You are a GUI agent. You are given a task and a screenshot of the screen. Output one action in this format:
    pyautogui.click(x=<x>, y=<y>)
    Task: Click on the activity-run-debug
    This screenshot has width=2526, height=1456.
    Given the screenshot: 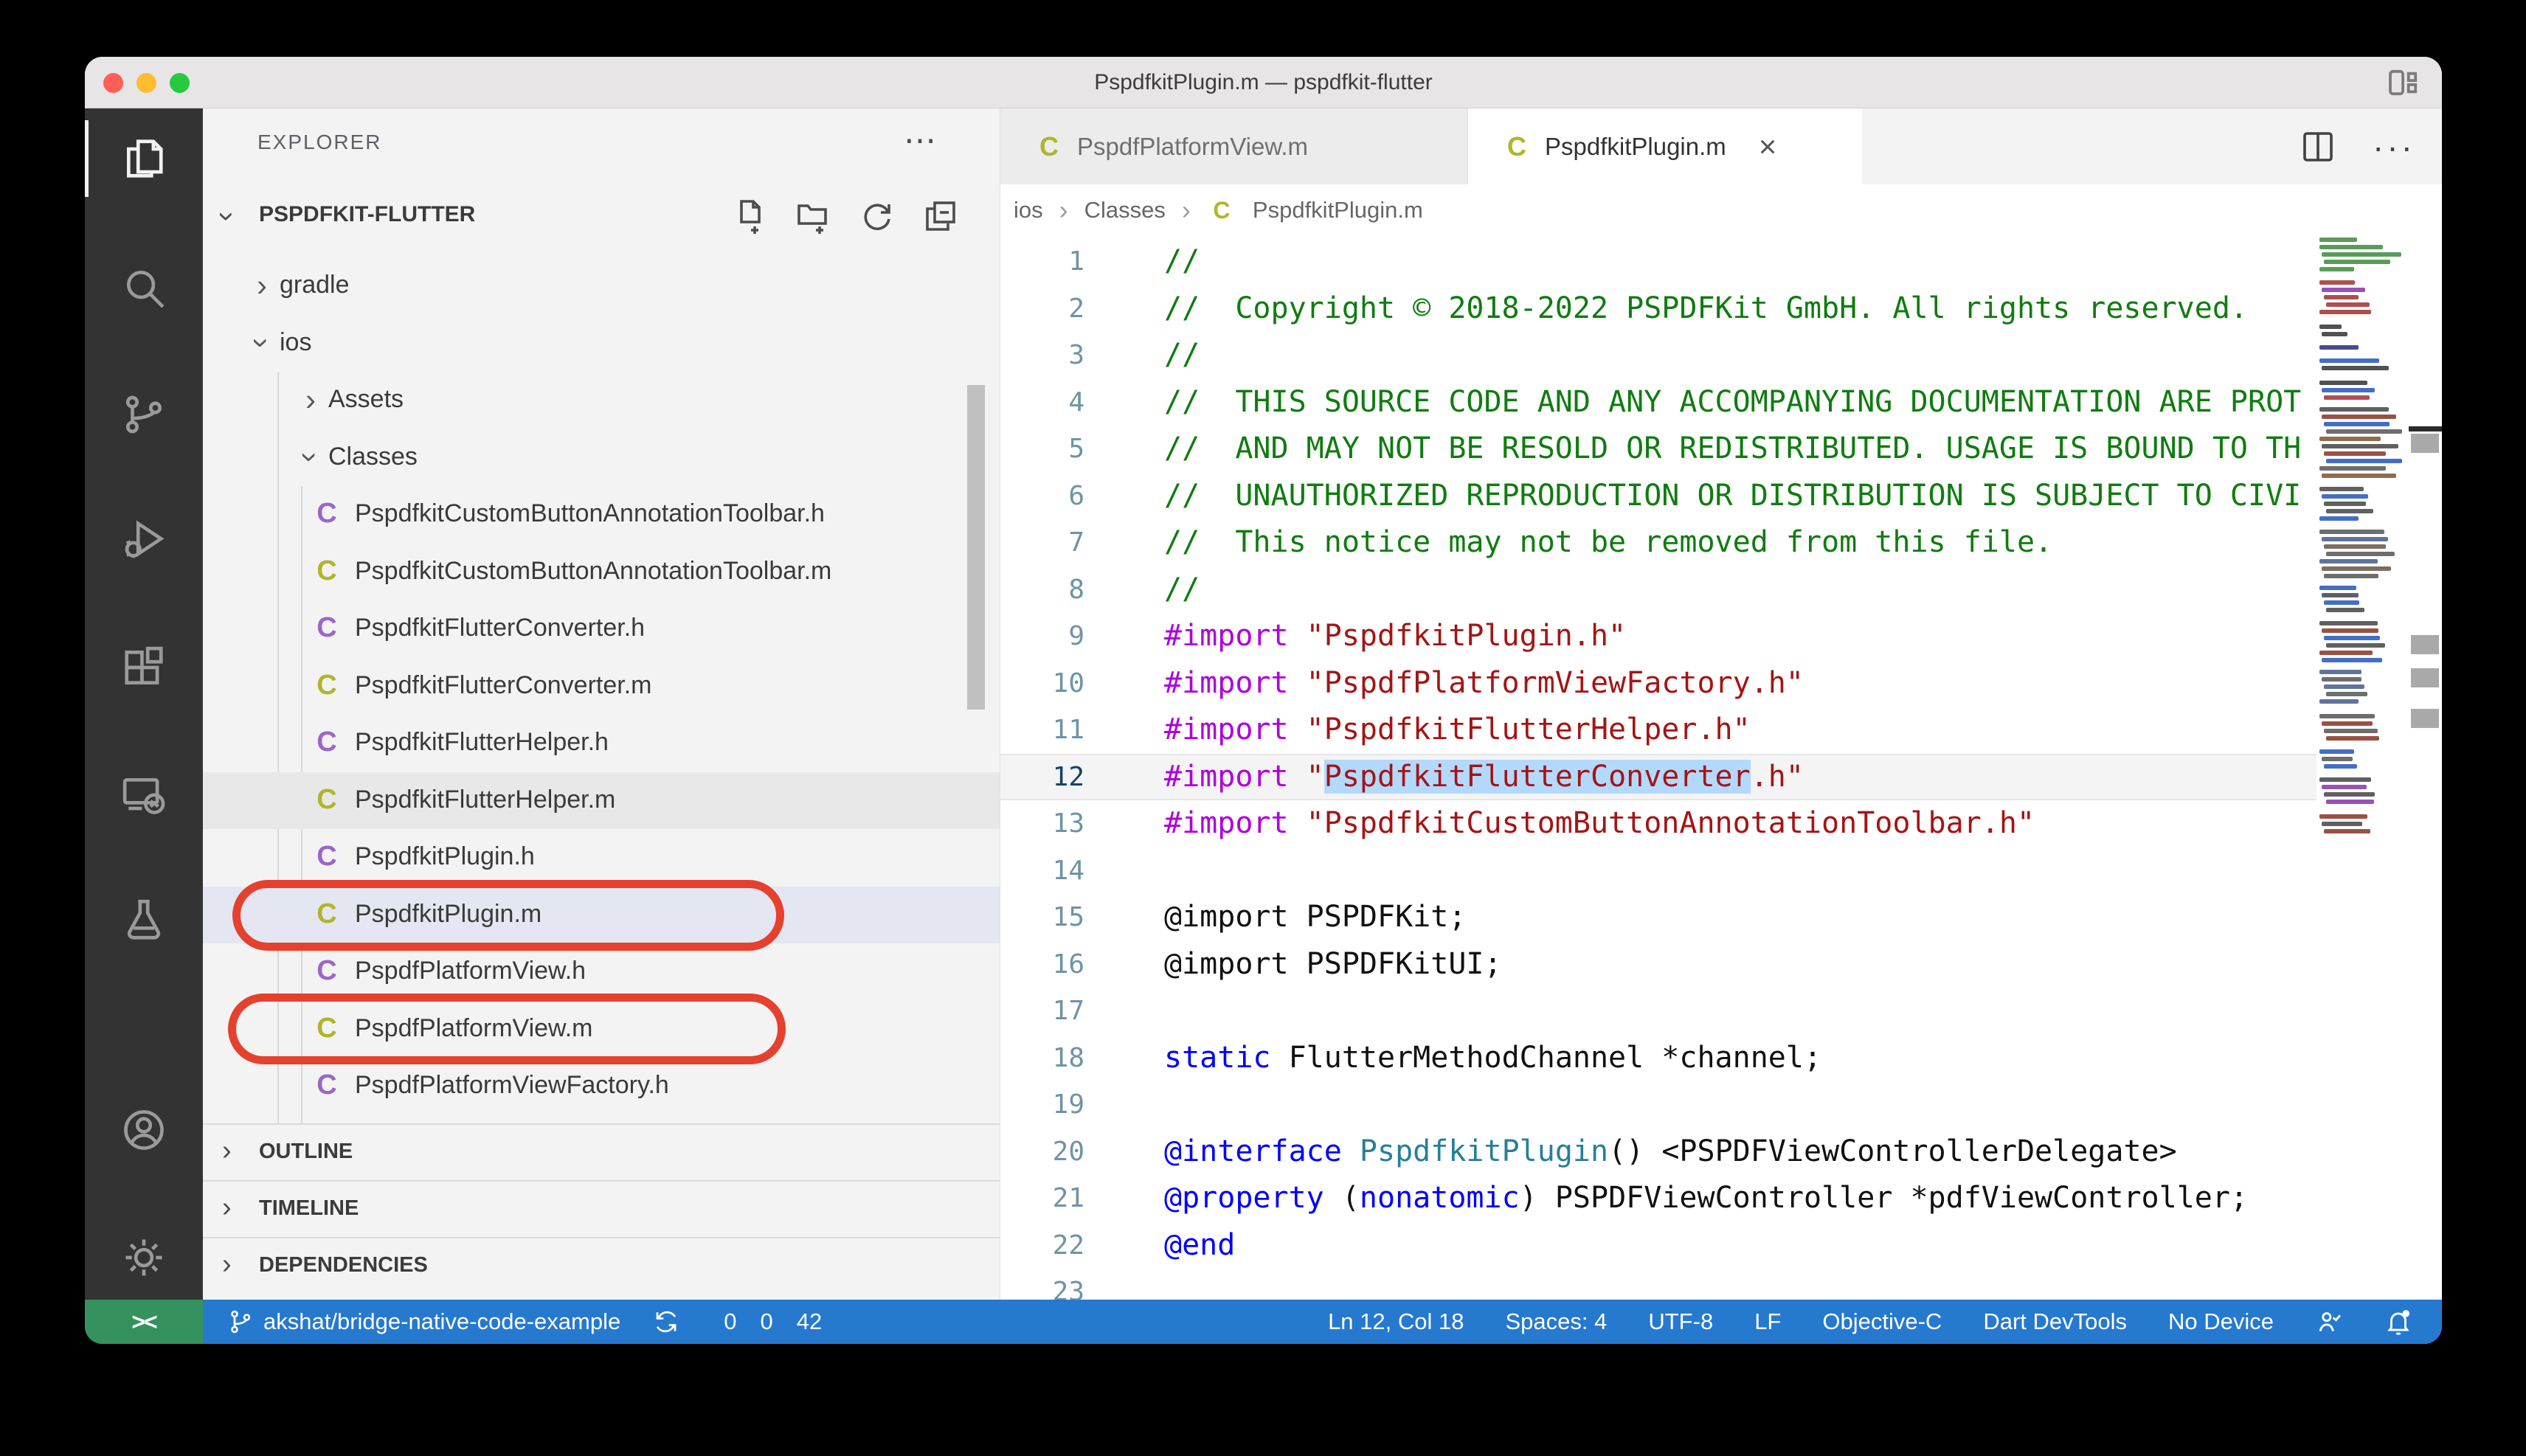 What is the action you would take?
    pyautogui.click(x=144, y=540)
    